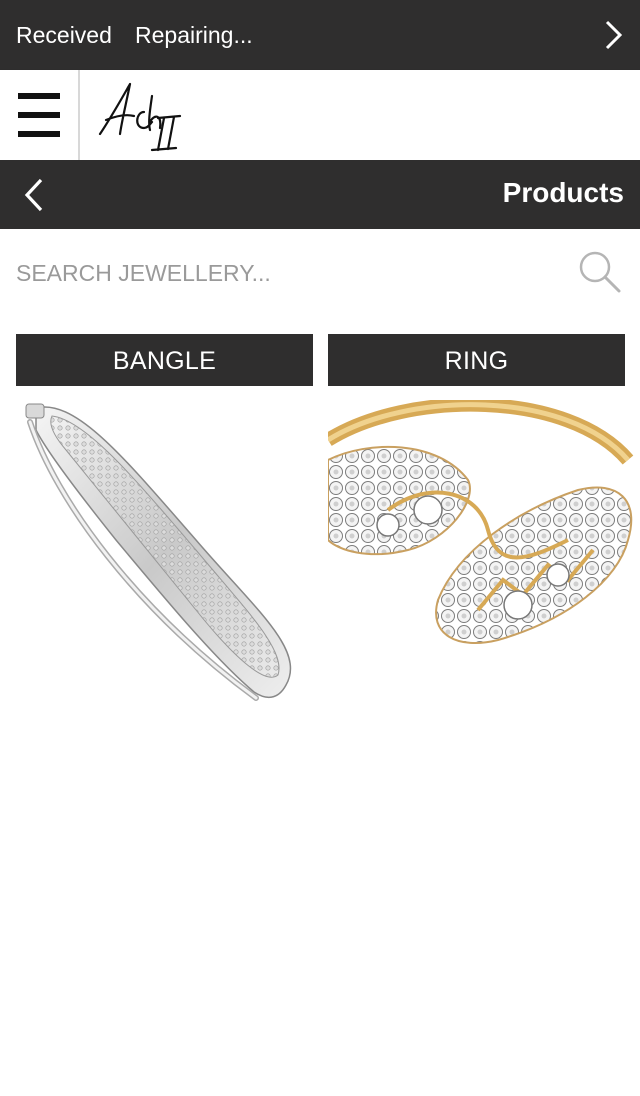  Describe the element at coordinates (64, 35) in the screenshot. I see `tab-received: Received` at that location.